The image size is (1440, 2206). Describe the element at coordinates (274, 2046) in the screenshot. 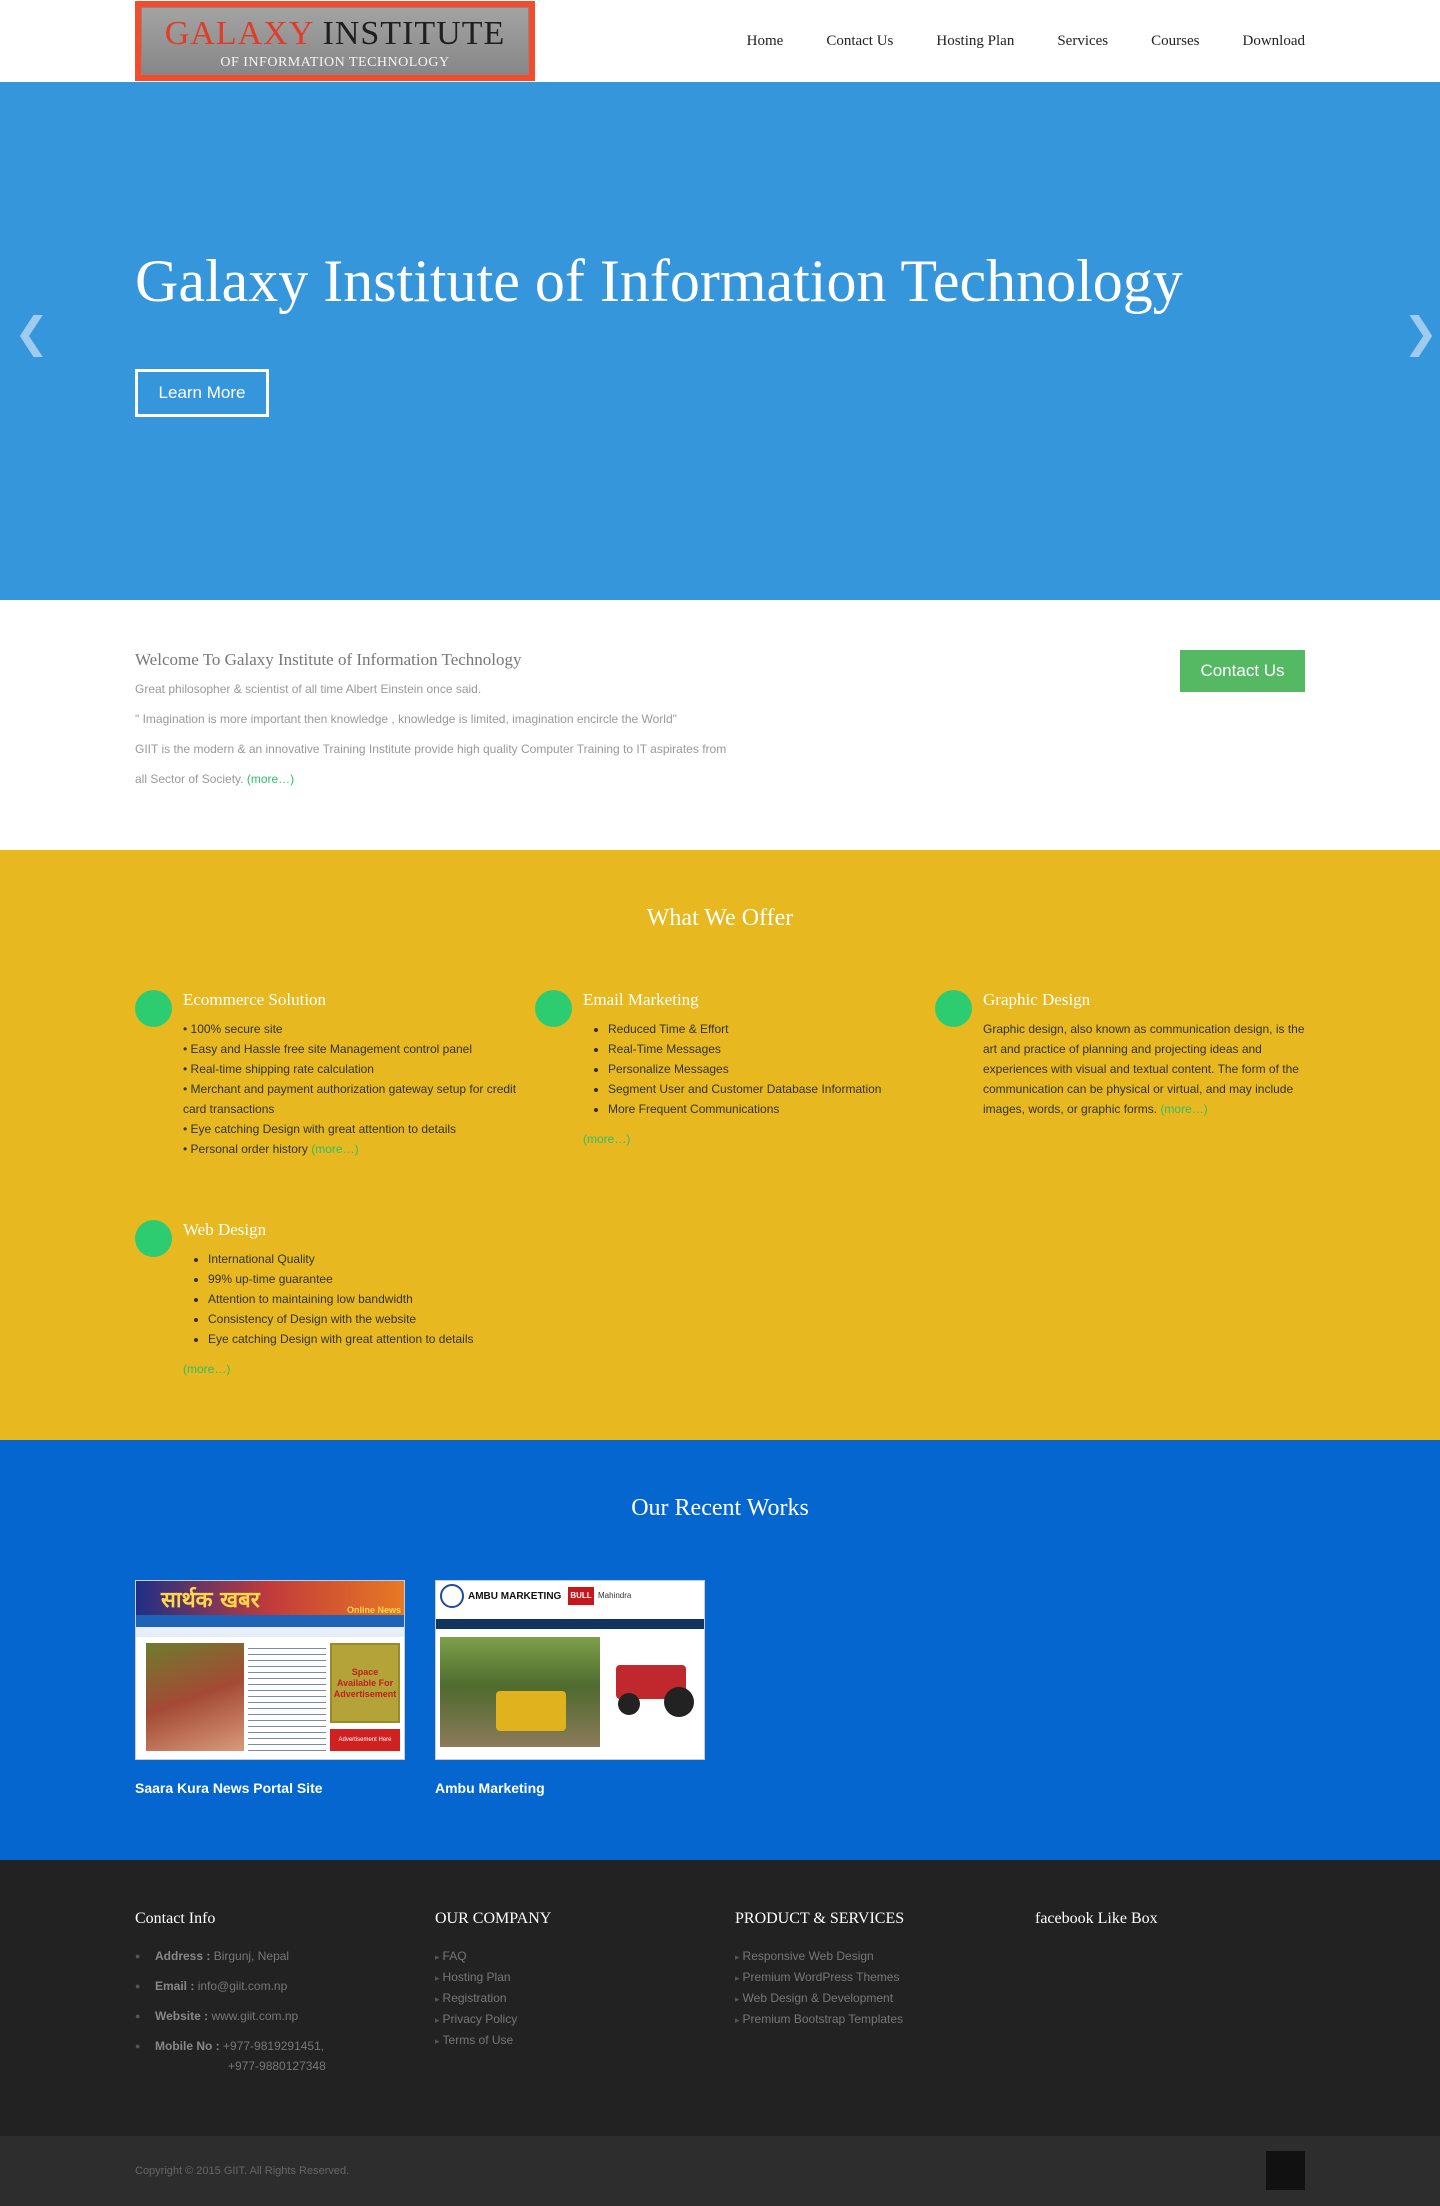

I see `contact-value: +977-9819291451,` at that location.